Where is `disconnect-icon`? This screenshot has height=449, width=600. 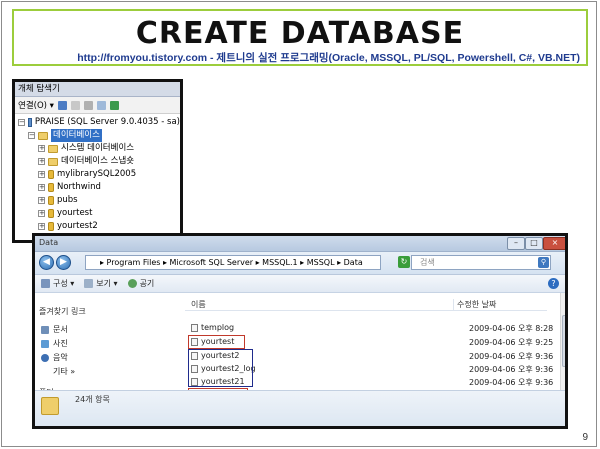
disconnect-icon is located at coordinates (75, 105).